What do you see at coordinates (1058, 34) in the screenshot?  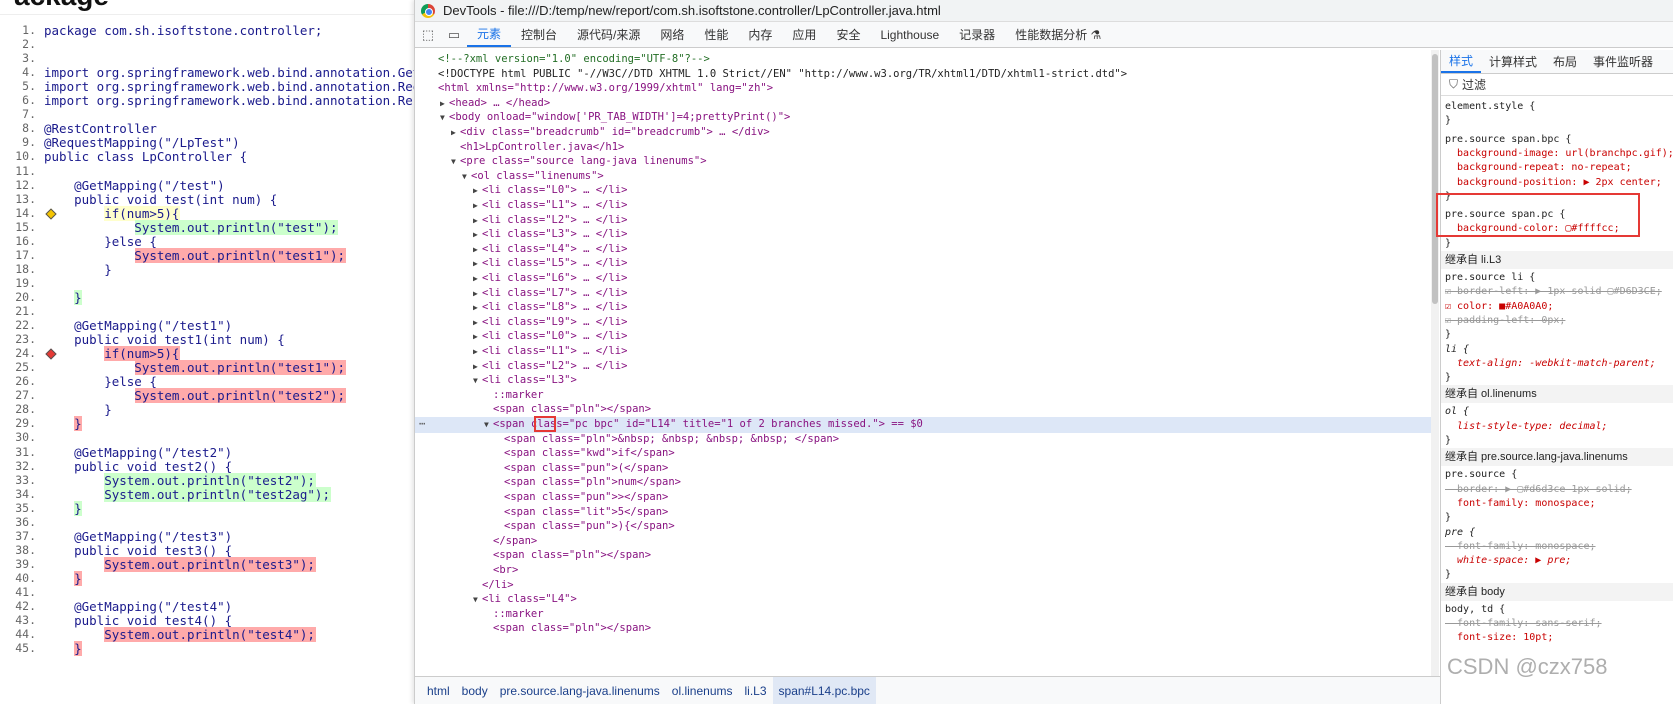 I see `tab-10: 性能数据分析 ⚗` at bounding box center [1058, 34].